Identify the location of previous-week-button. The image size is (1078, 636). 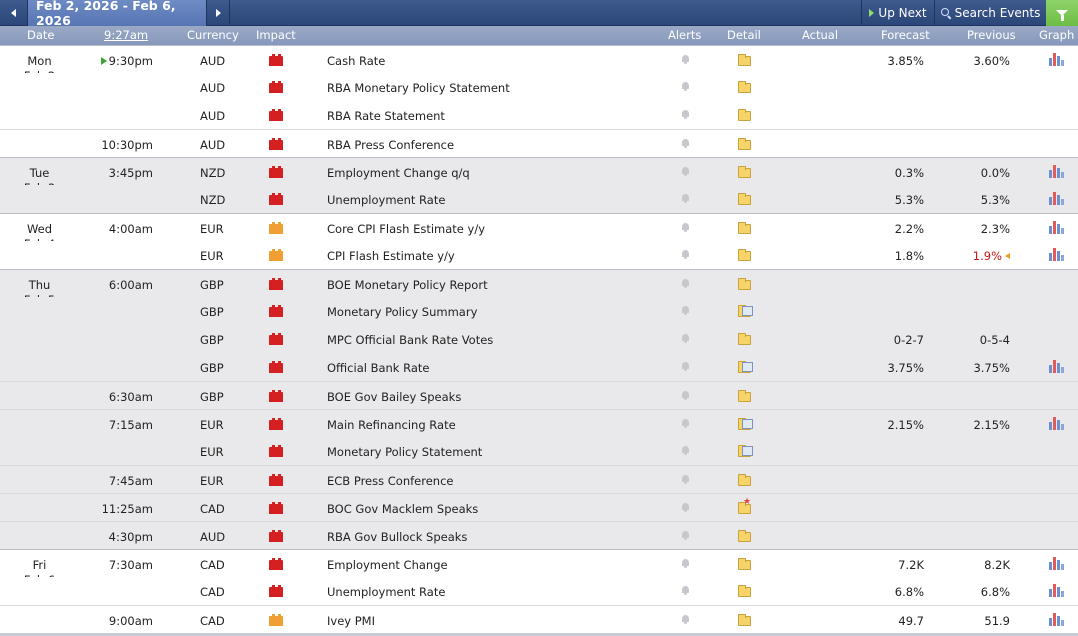
(14, 13).